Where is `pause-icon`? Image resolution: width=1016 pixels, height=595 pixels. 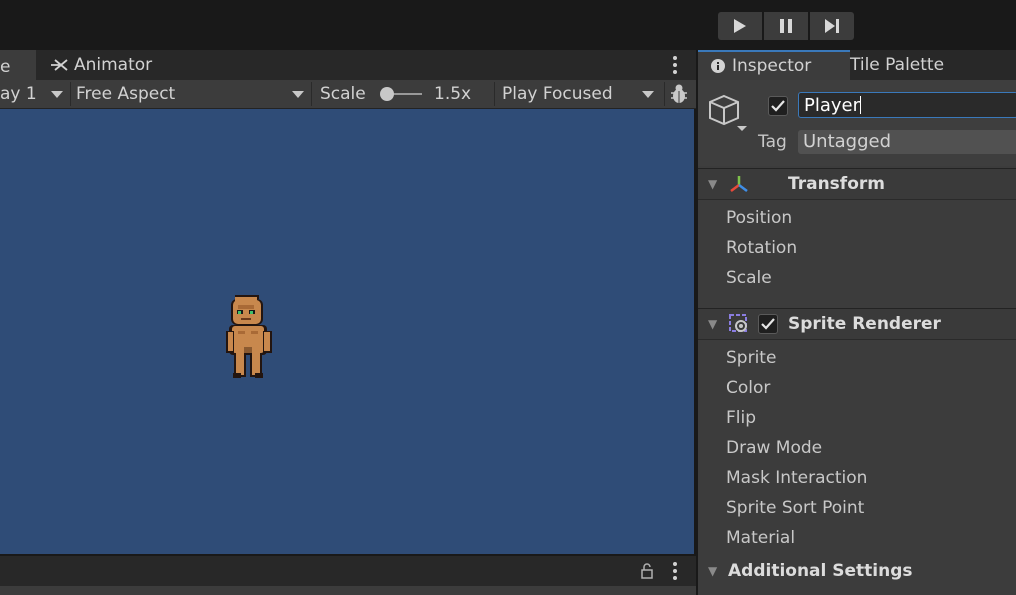 pause-icon is located at coordinates (786, 26).